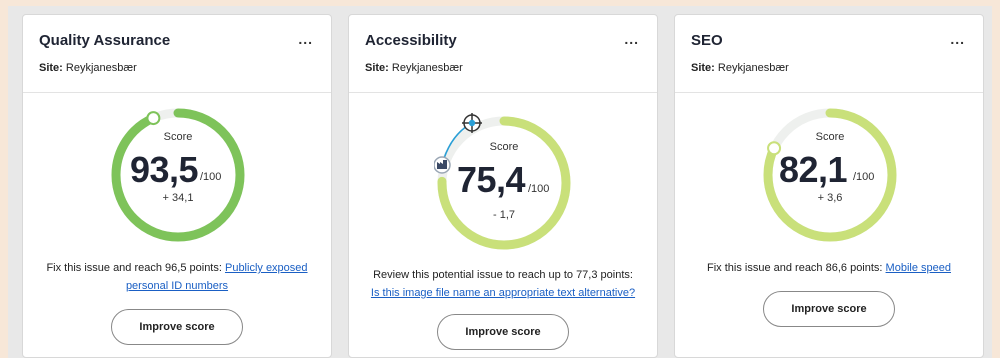  What do you see at coordinates (996, 179) in the screenshot?
I see `background-right-strip` at bounding box center [996, 179].